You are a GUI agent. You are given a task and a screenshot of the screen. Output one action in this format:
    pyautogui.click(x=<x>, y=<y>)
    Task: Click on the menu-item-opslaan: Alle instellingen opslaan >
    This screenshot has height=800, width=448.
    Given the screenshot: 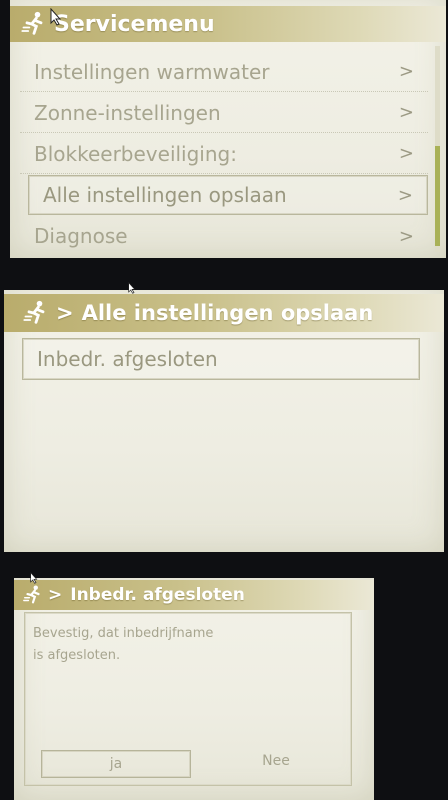 What is the action you would take?
    pyautogui.click(x=228, y=195)
    